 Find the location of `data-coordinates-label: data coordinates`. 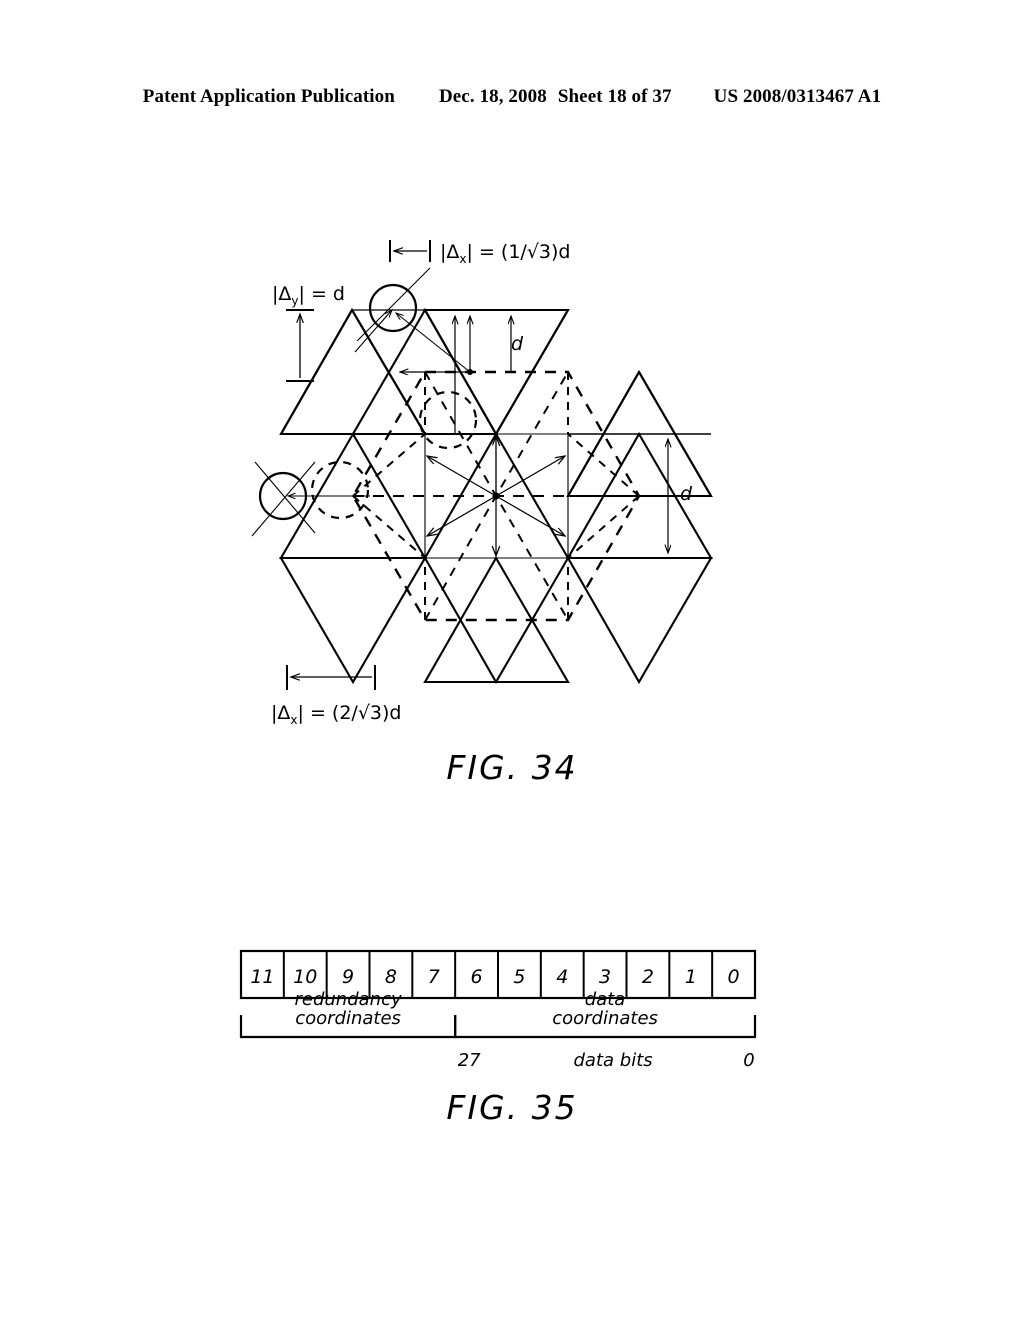

data-coordinates-label: data coordinates is located at coordinates (605, 1009).